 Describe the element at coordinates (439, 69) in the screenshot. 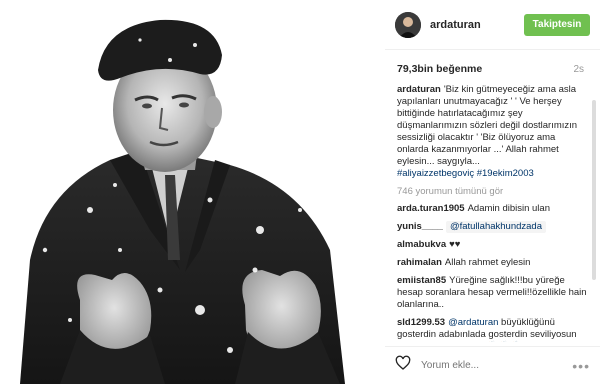

I see `likes-count: 79,3bin beğenme` at that location.